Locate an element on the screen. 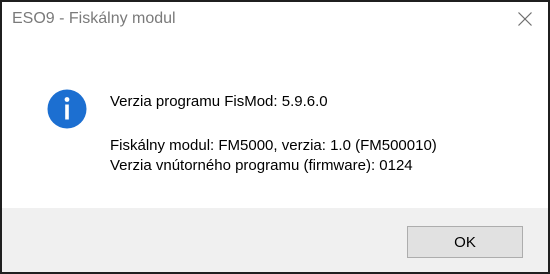  program-version-text: Verzia programu FisMod: 5.9.6.0 is located at coordinates (219, 101).